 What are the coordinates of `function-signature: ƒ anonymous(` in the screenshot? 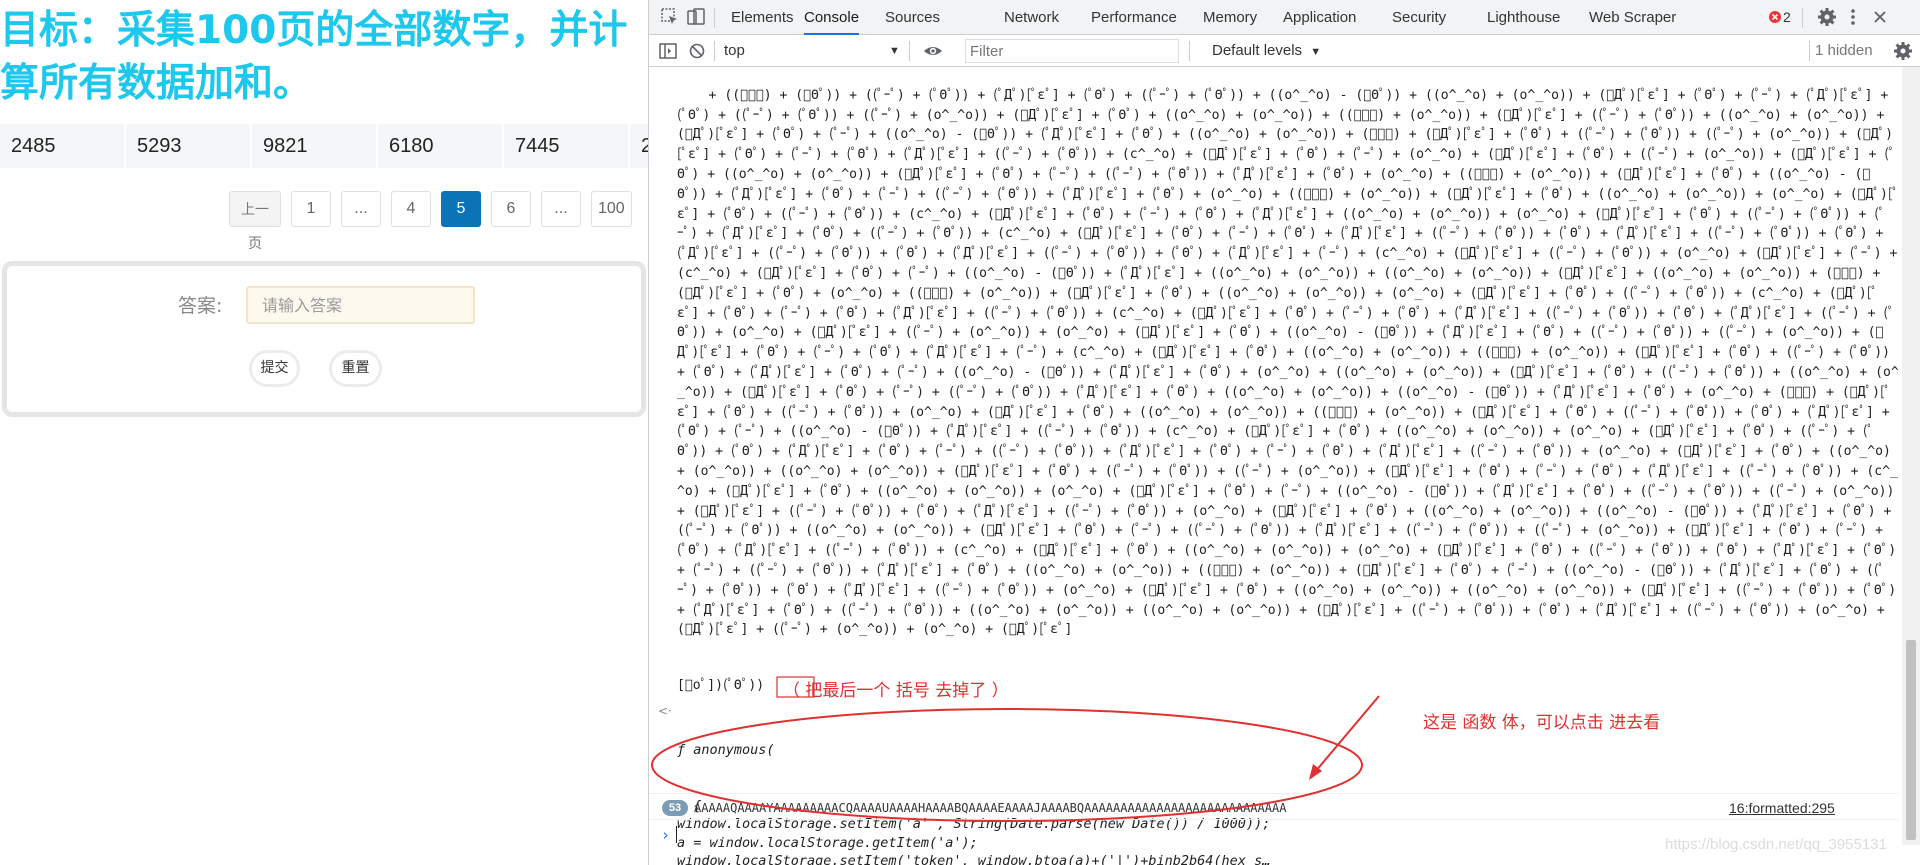 It's located at (726, 750).